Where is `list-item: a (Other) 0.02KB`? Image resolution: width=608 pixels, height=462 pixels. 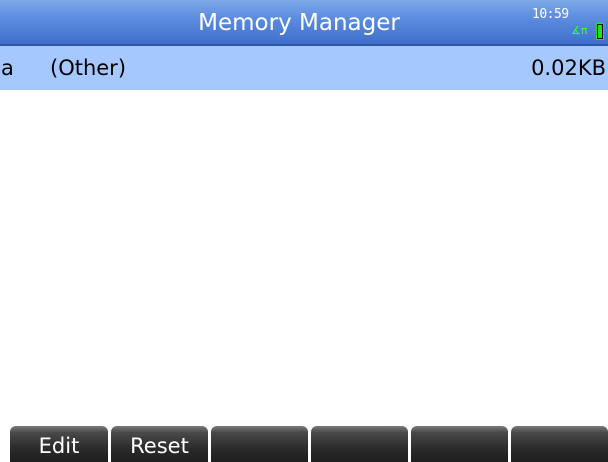
list-item: a (Other) 0.02KB is located at coordinates (304, 68).